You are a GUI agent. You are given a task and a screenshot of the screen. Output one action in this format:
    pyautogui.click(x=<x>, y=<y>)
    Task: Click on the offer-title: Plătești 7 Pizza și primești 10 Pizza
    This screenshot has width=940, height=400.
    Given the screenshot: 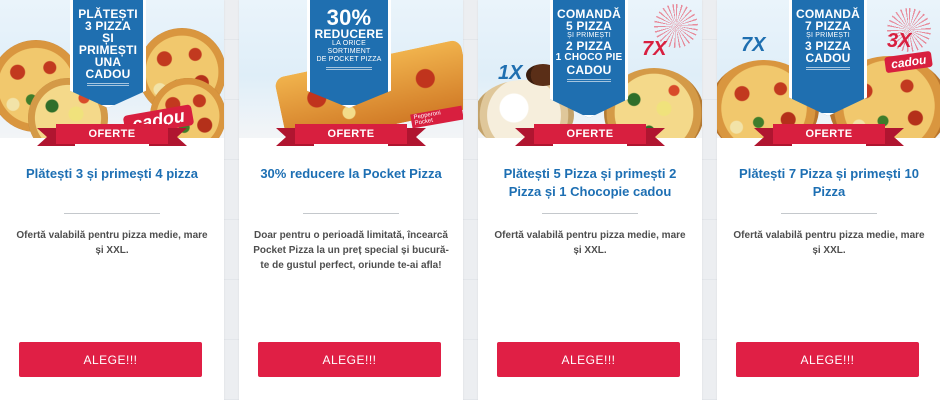 What is the action you would take?
    pyautogui.click(x=829, y=183)
    